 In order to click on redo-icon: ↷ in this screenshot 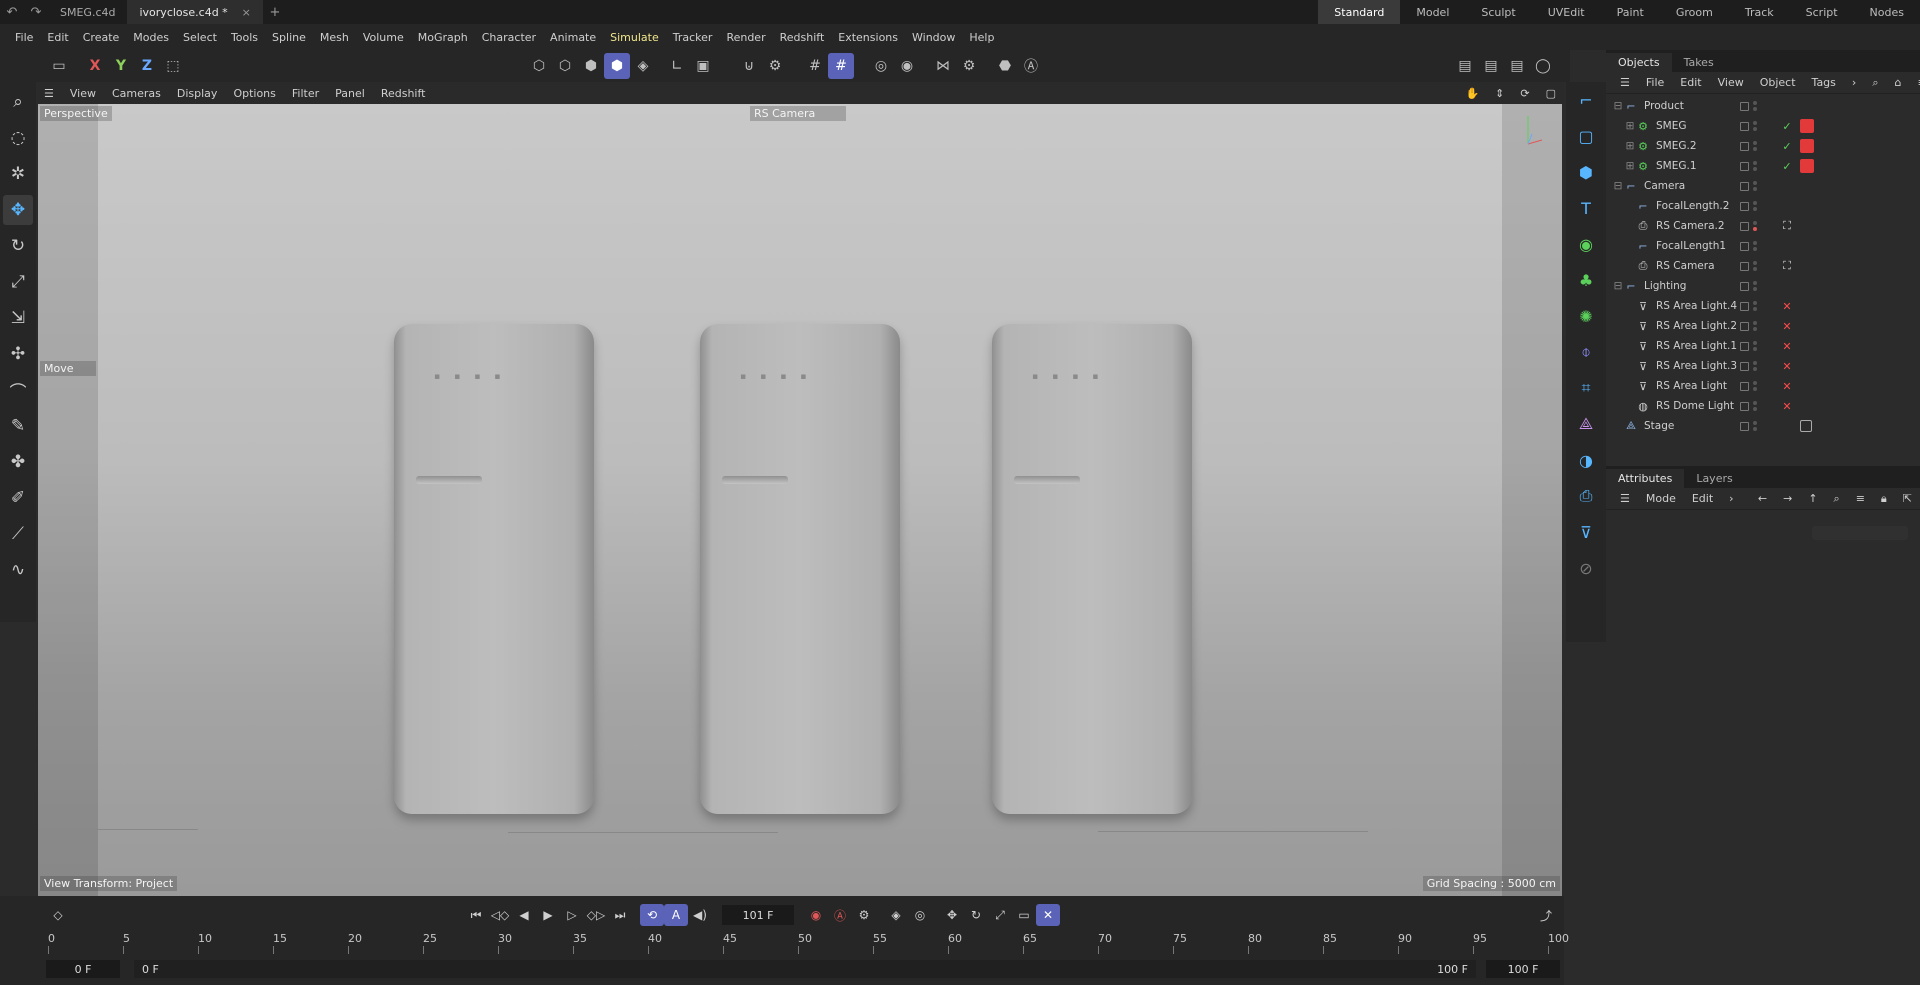, I will do `click(36, 12)`.